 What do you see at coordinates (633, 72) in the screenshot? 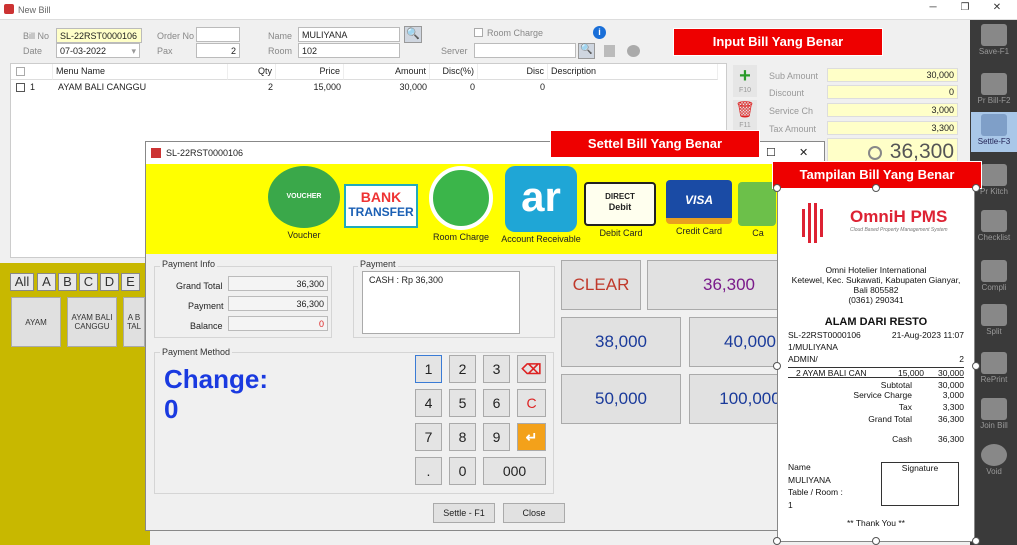
I see `col-description: Description` at bounding box center [633, 72].